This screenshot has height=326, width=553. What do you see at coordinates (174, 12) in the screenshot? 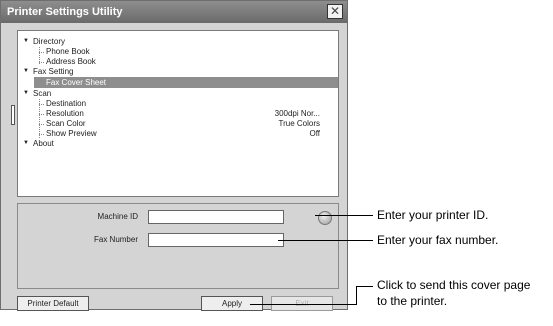
I see `window-titlebar: Printer Settings Utility ✕` at bounding box center [174, 12].